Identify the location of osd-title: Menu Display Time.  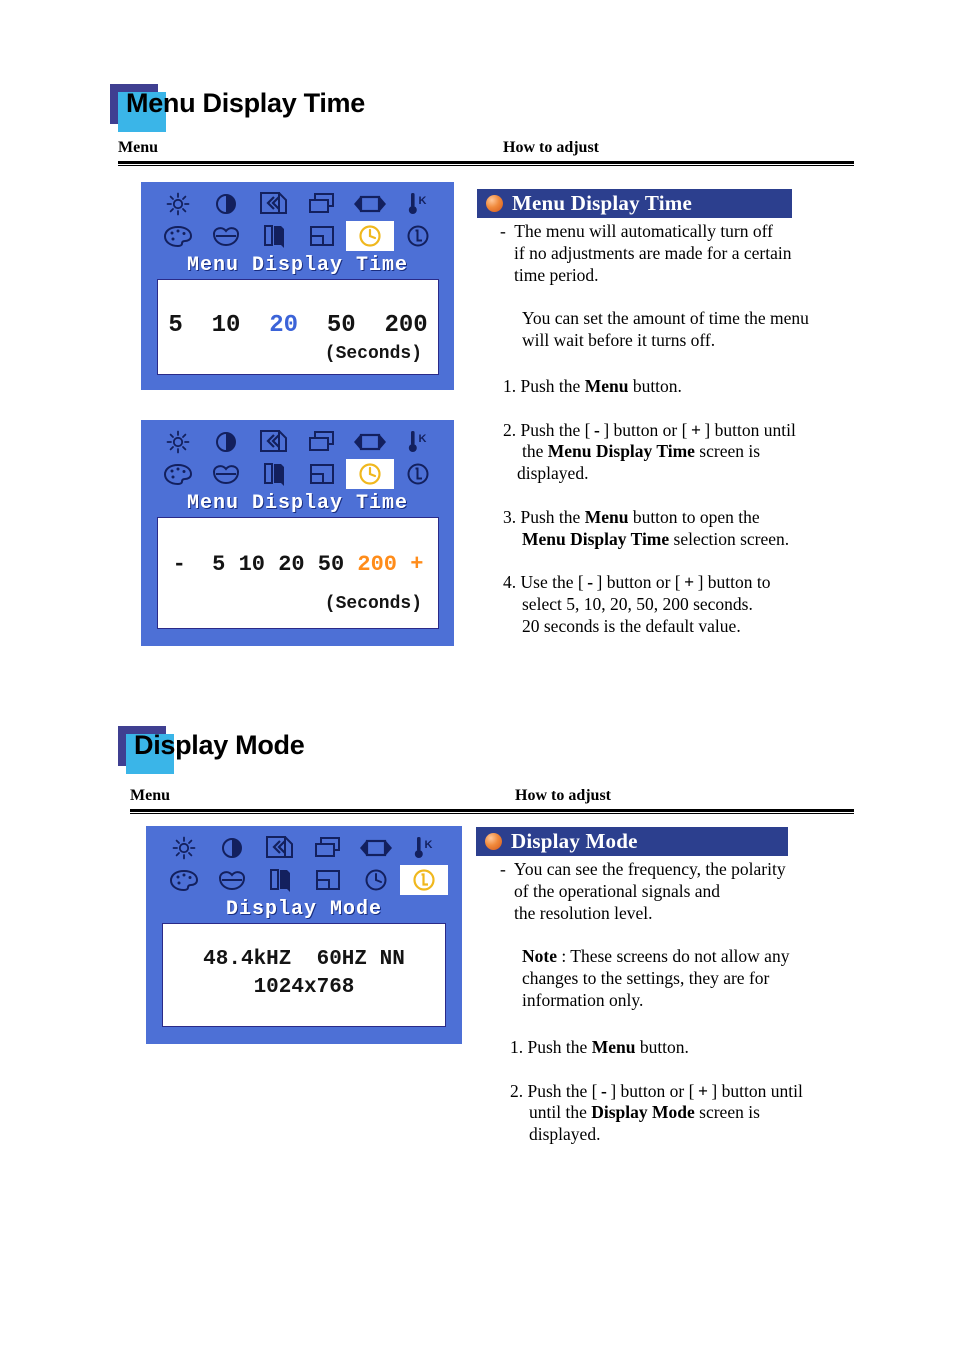
(297, 503).